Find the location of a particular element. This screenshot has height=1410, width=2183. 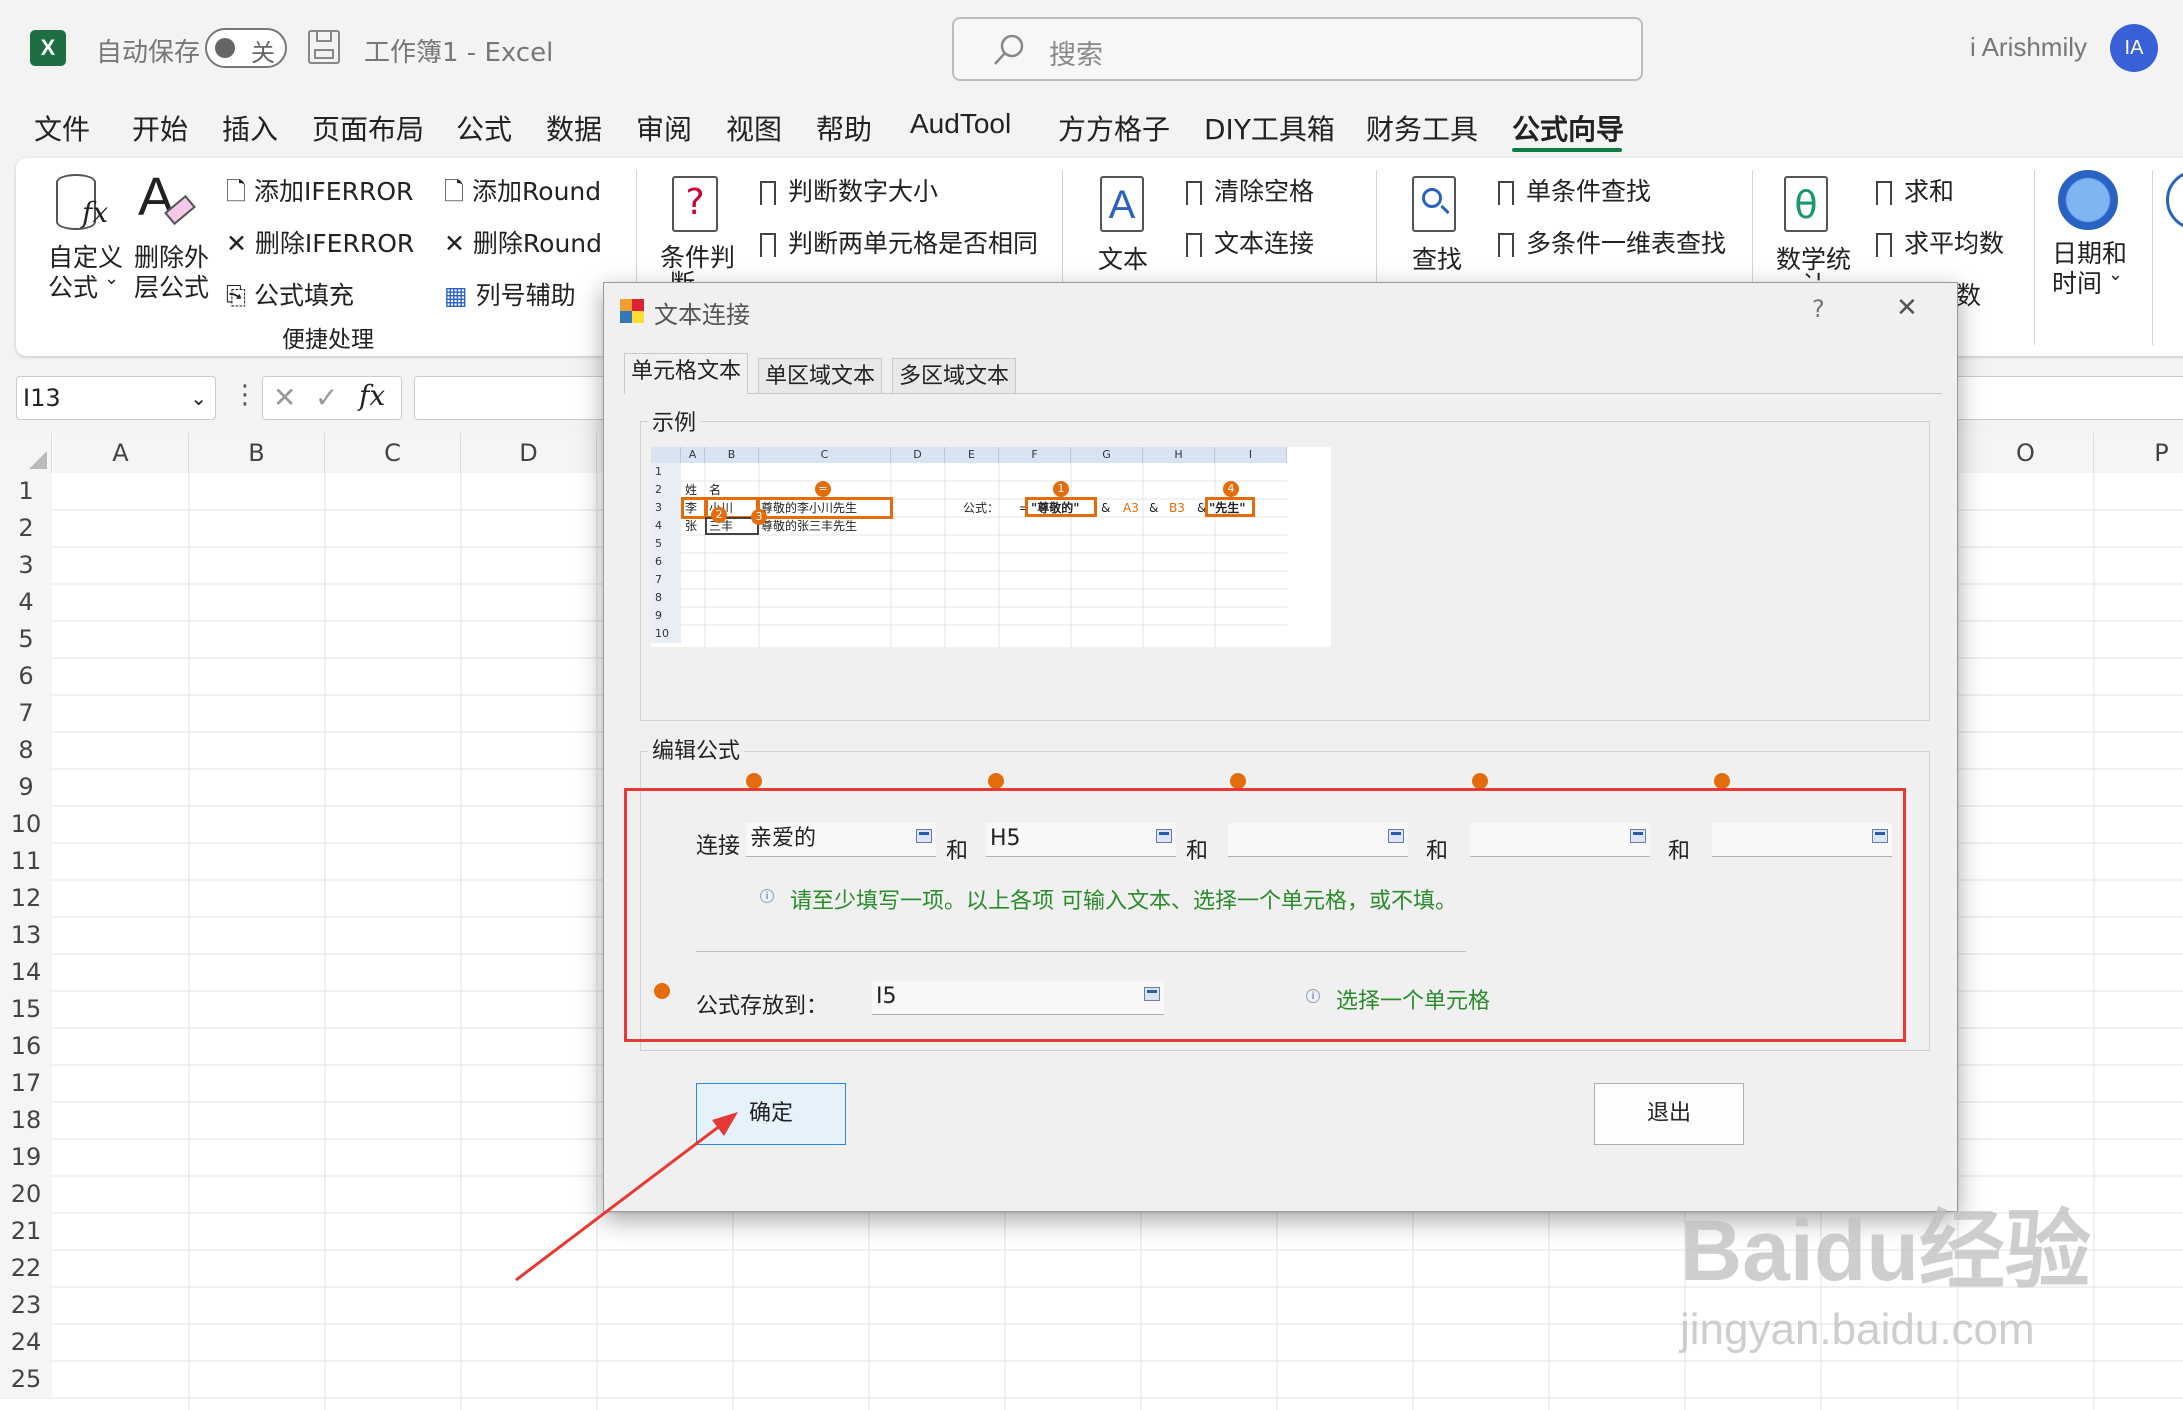

row-header: 17 is located at coordinates (26, 1083).